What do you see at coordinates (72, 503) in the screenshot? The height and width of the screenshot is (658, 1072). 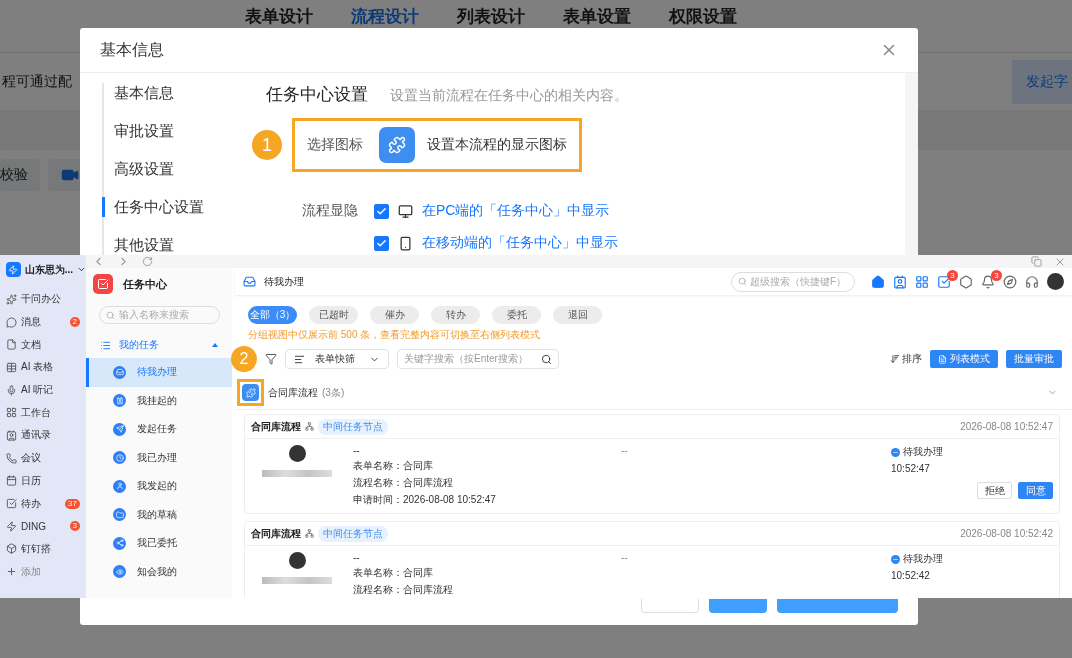 I see `count-badge: 37` at bounding box center [72, 503].